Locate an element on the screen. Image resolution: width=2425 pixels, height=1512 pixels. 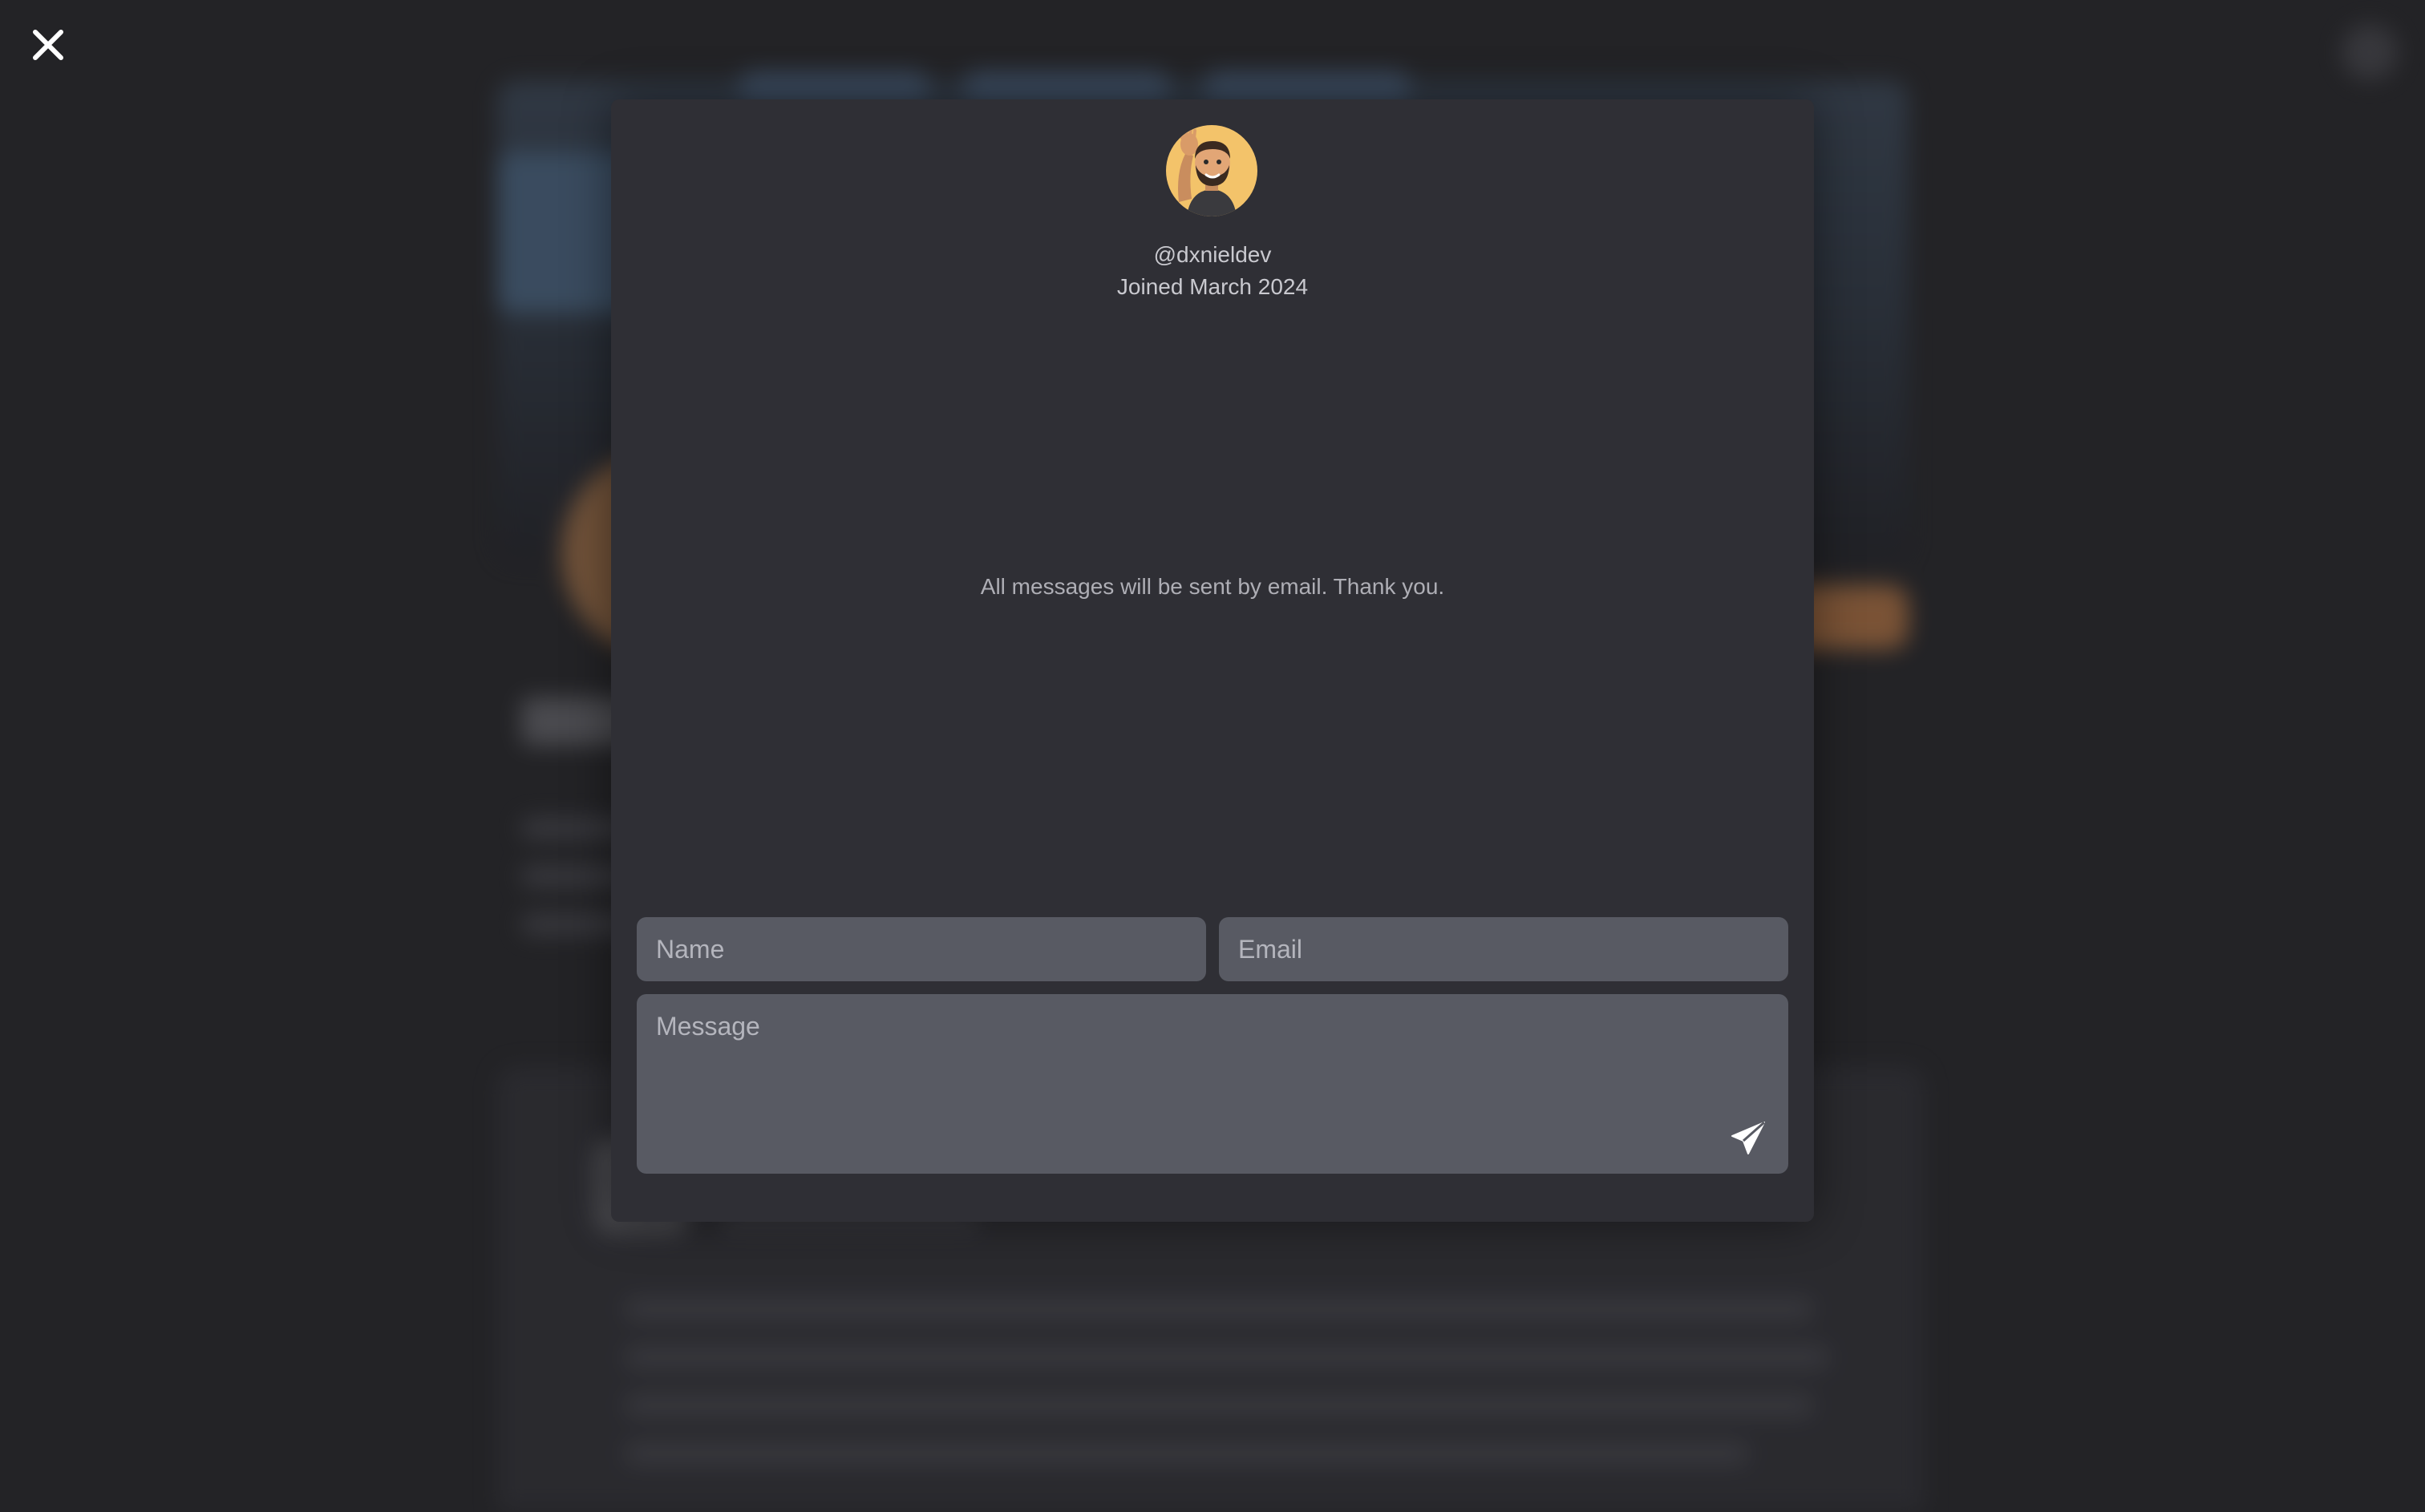
close-button is located at coordinates (48, 45).